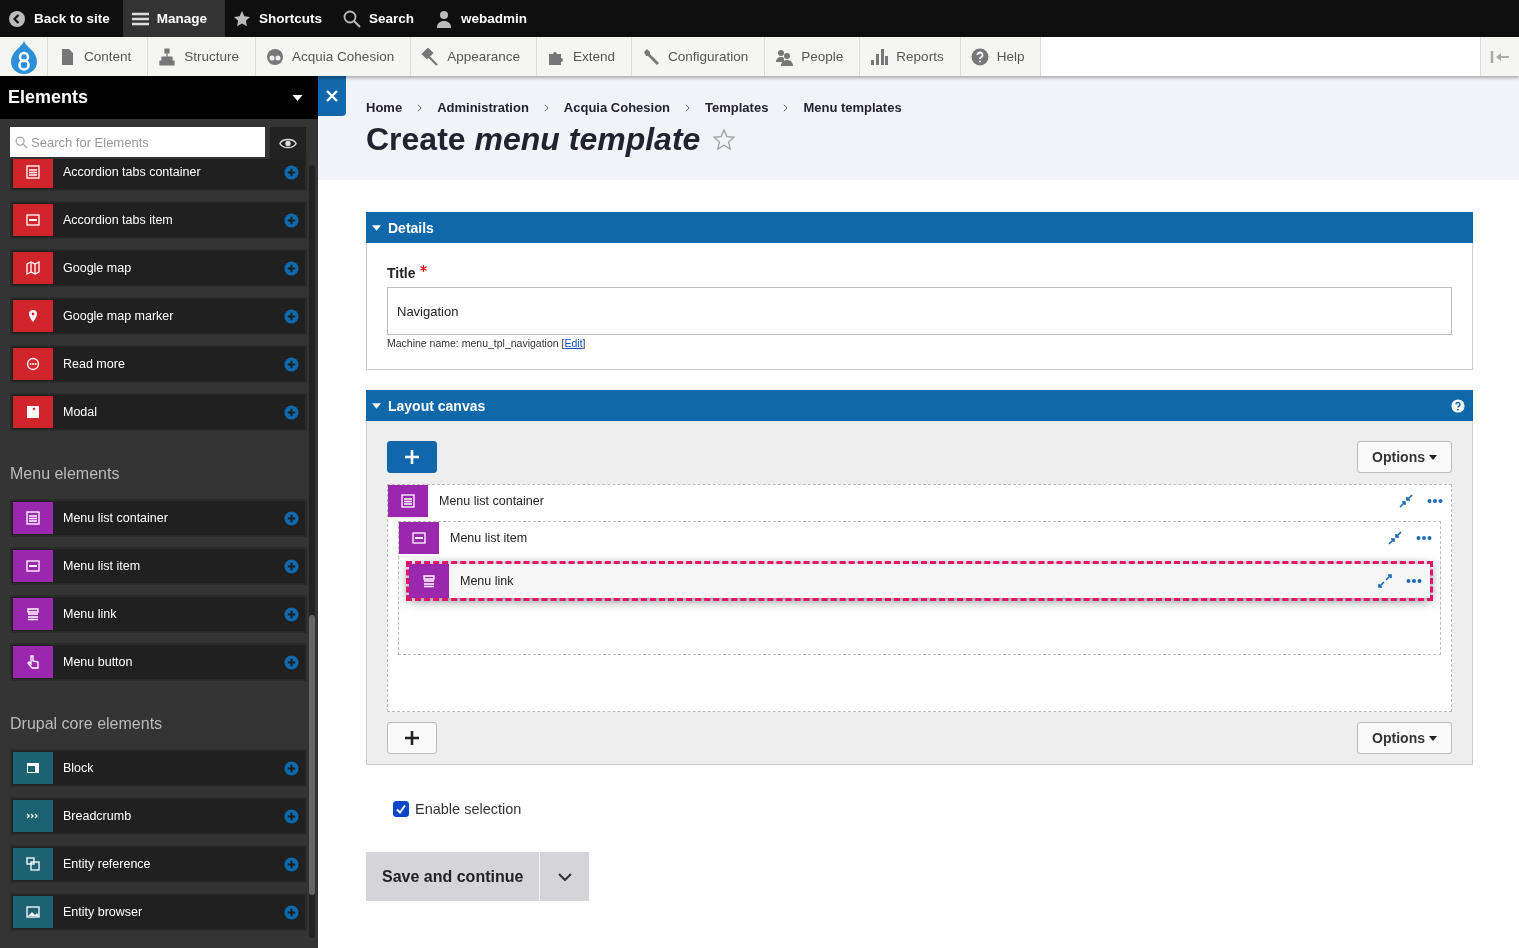 The image size is (1519, 948). Describe the element at coordinates (401, 809) in the screenshot. I see `checkbox` at that location.